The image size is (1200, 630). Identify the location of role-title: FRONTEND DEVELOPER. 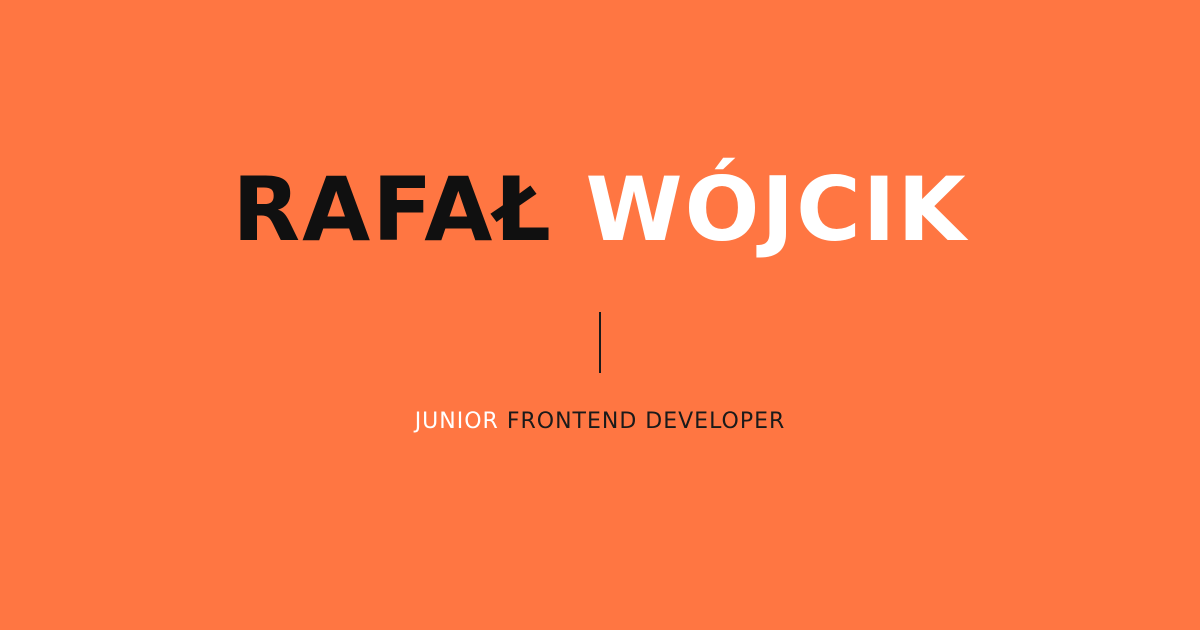
(646, 421).